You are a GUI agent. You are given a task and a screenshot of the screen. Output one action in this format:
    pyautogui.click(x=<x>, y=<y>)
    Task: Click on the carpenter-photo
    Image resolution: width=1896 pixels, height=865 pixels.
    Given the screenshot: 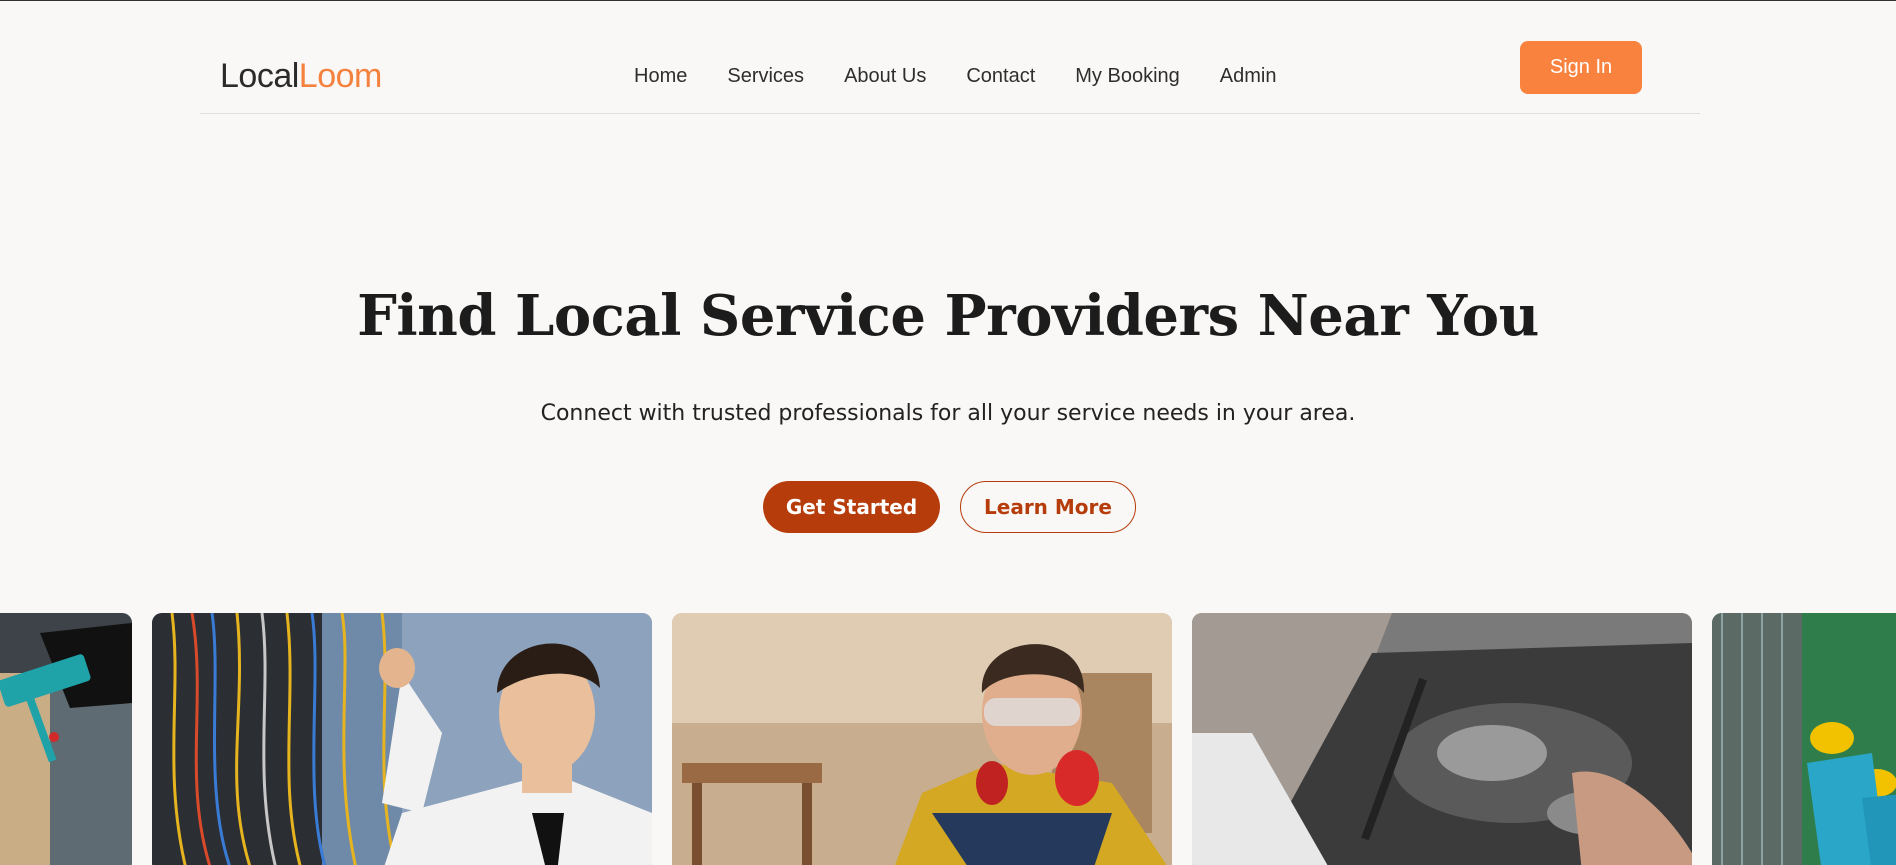 What is the action you would take?
    pyautogui.click(x=922, y=739)
    